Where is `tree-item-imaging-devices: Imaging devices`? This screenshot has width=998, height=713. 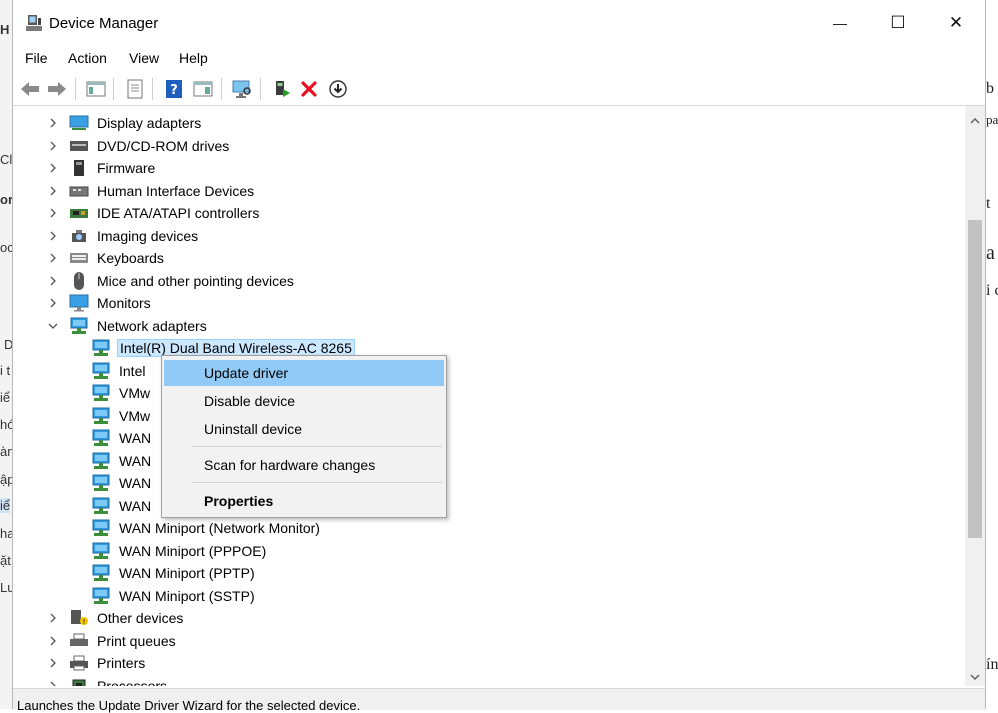 tree-item-imaging-devices: Imaging devices is located at coordinates (123, 236).